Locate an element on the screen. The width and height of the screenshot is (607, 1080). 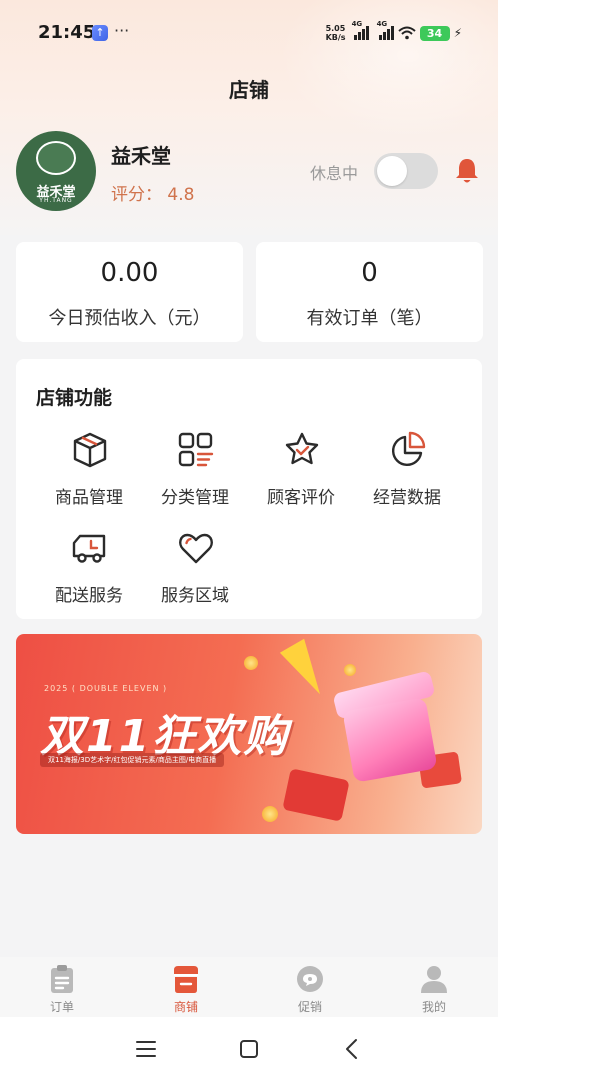
store-rating: 评分： 4.8 is located at coordinates (152, 192).